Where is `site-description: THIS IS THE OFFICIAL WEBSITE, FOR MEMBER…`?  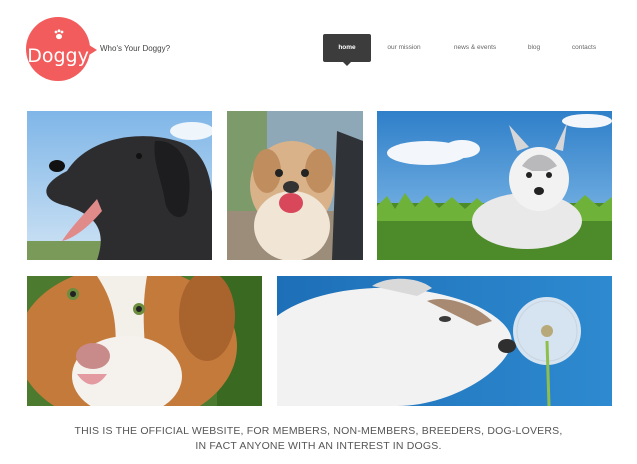
site-description: THIS IS THE OFFICIAL WEBSITE, FOR MEMBER… is located at coordinates (318, 439).